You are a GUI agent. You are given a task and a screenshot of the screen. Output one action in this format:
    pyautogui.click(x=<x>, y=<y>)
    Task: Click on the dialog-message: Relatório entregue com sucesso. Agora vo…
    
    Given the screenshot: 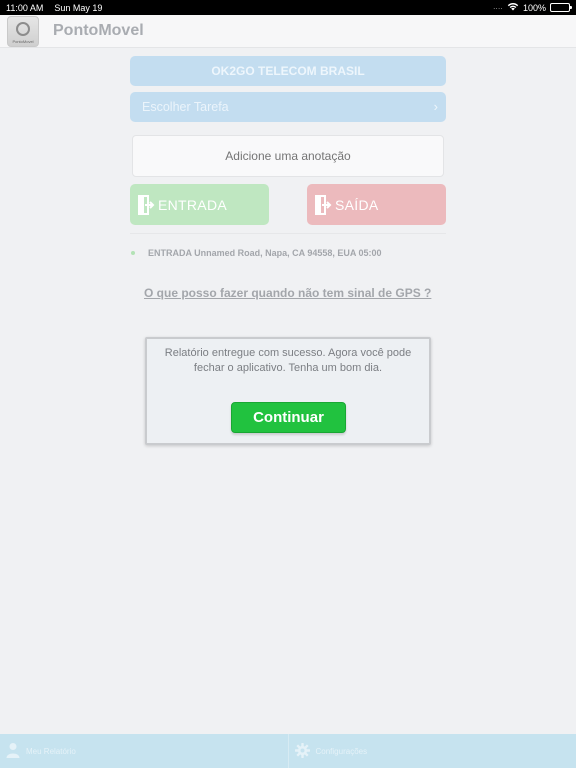 What is the action you would take?
    pyautogui.click(x=288, y=360)
    